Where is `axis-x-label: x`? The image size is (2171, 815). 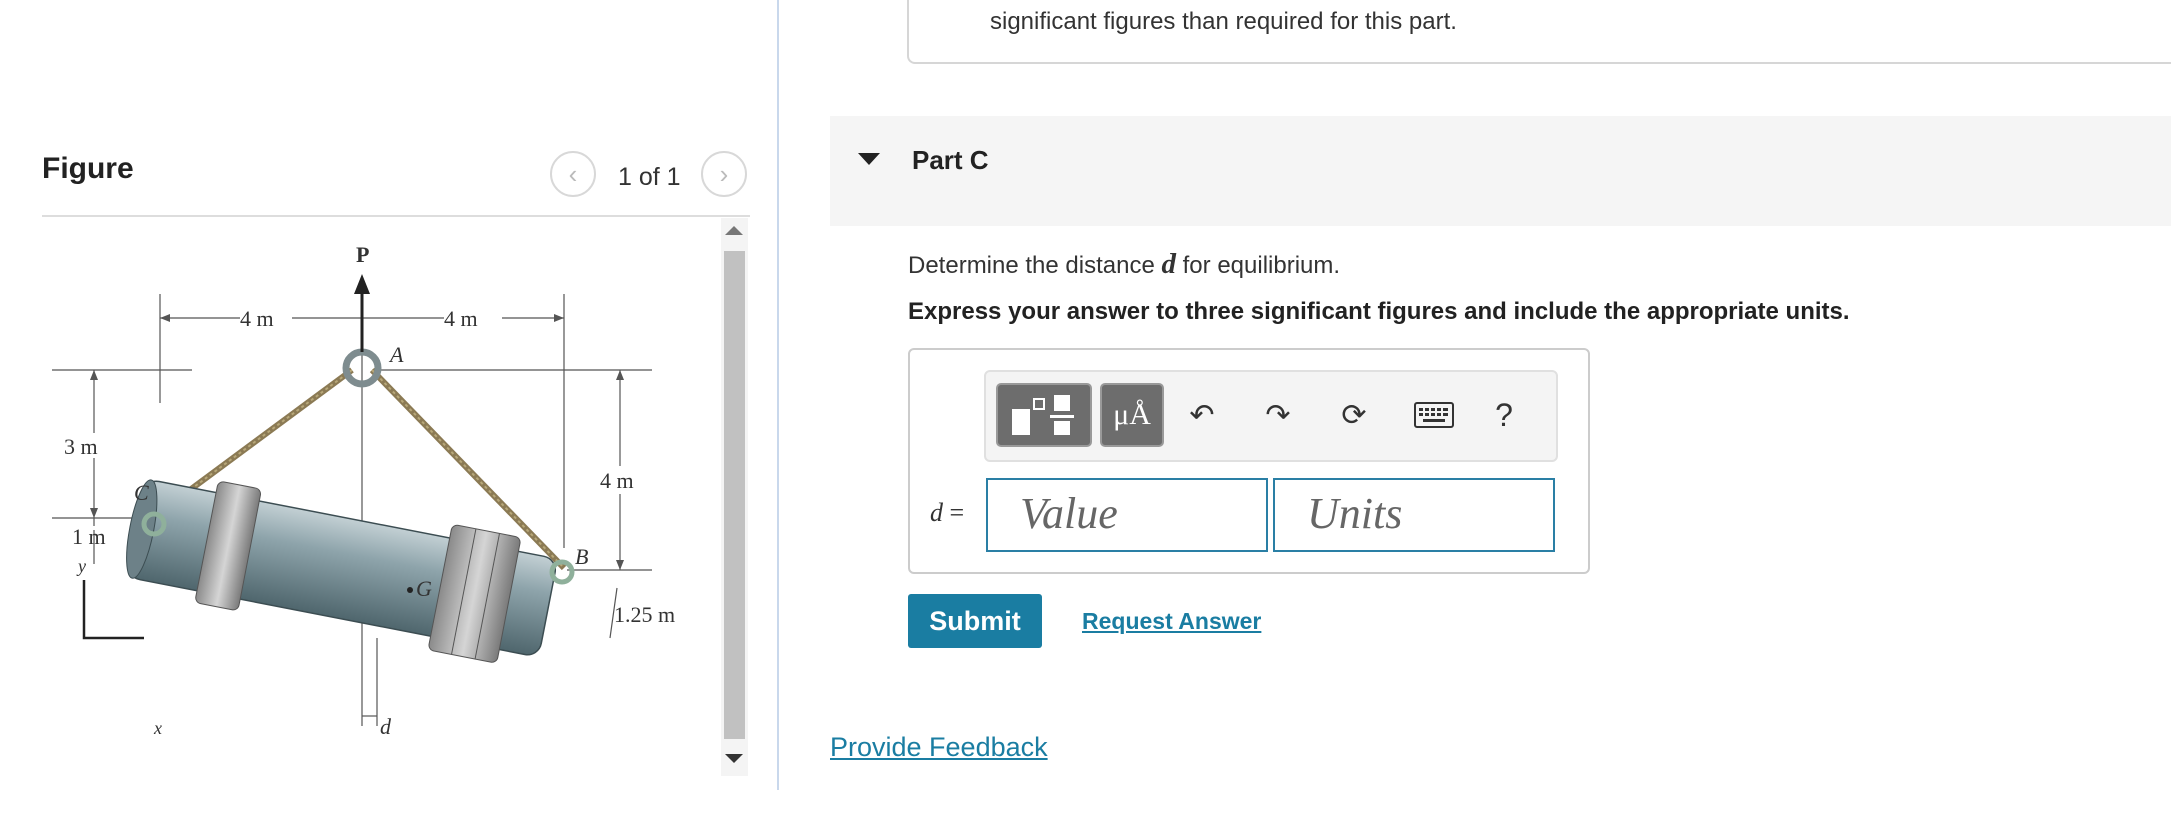 axis-x-label: x is located at coordinates (157, 728).